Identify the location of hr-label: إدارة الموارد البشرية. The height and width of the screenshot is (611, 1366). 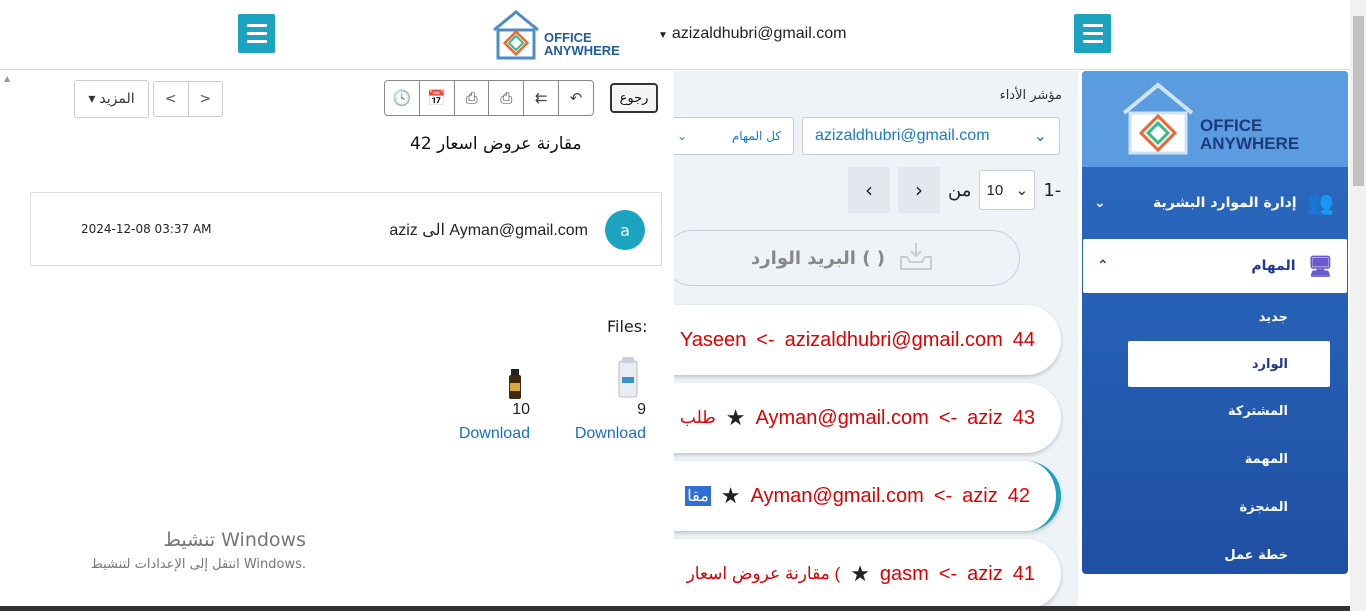
(1225, 203).